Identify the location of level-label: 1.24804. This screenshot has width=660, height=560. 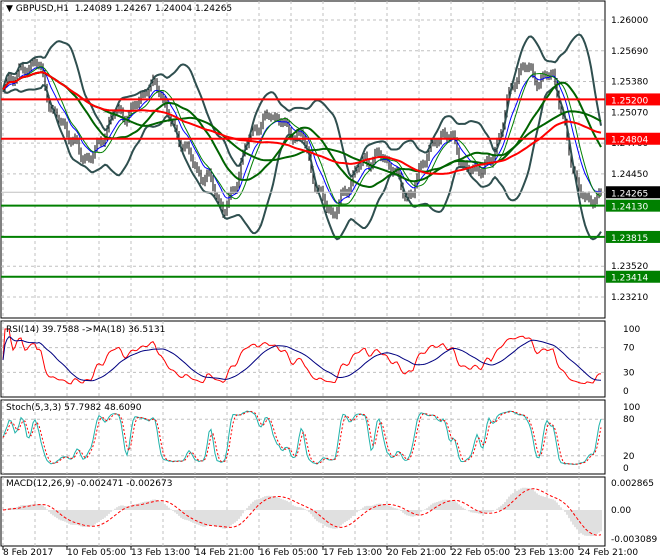
(629, 141).